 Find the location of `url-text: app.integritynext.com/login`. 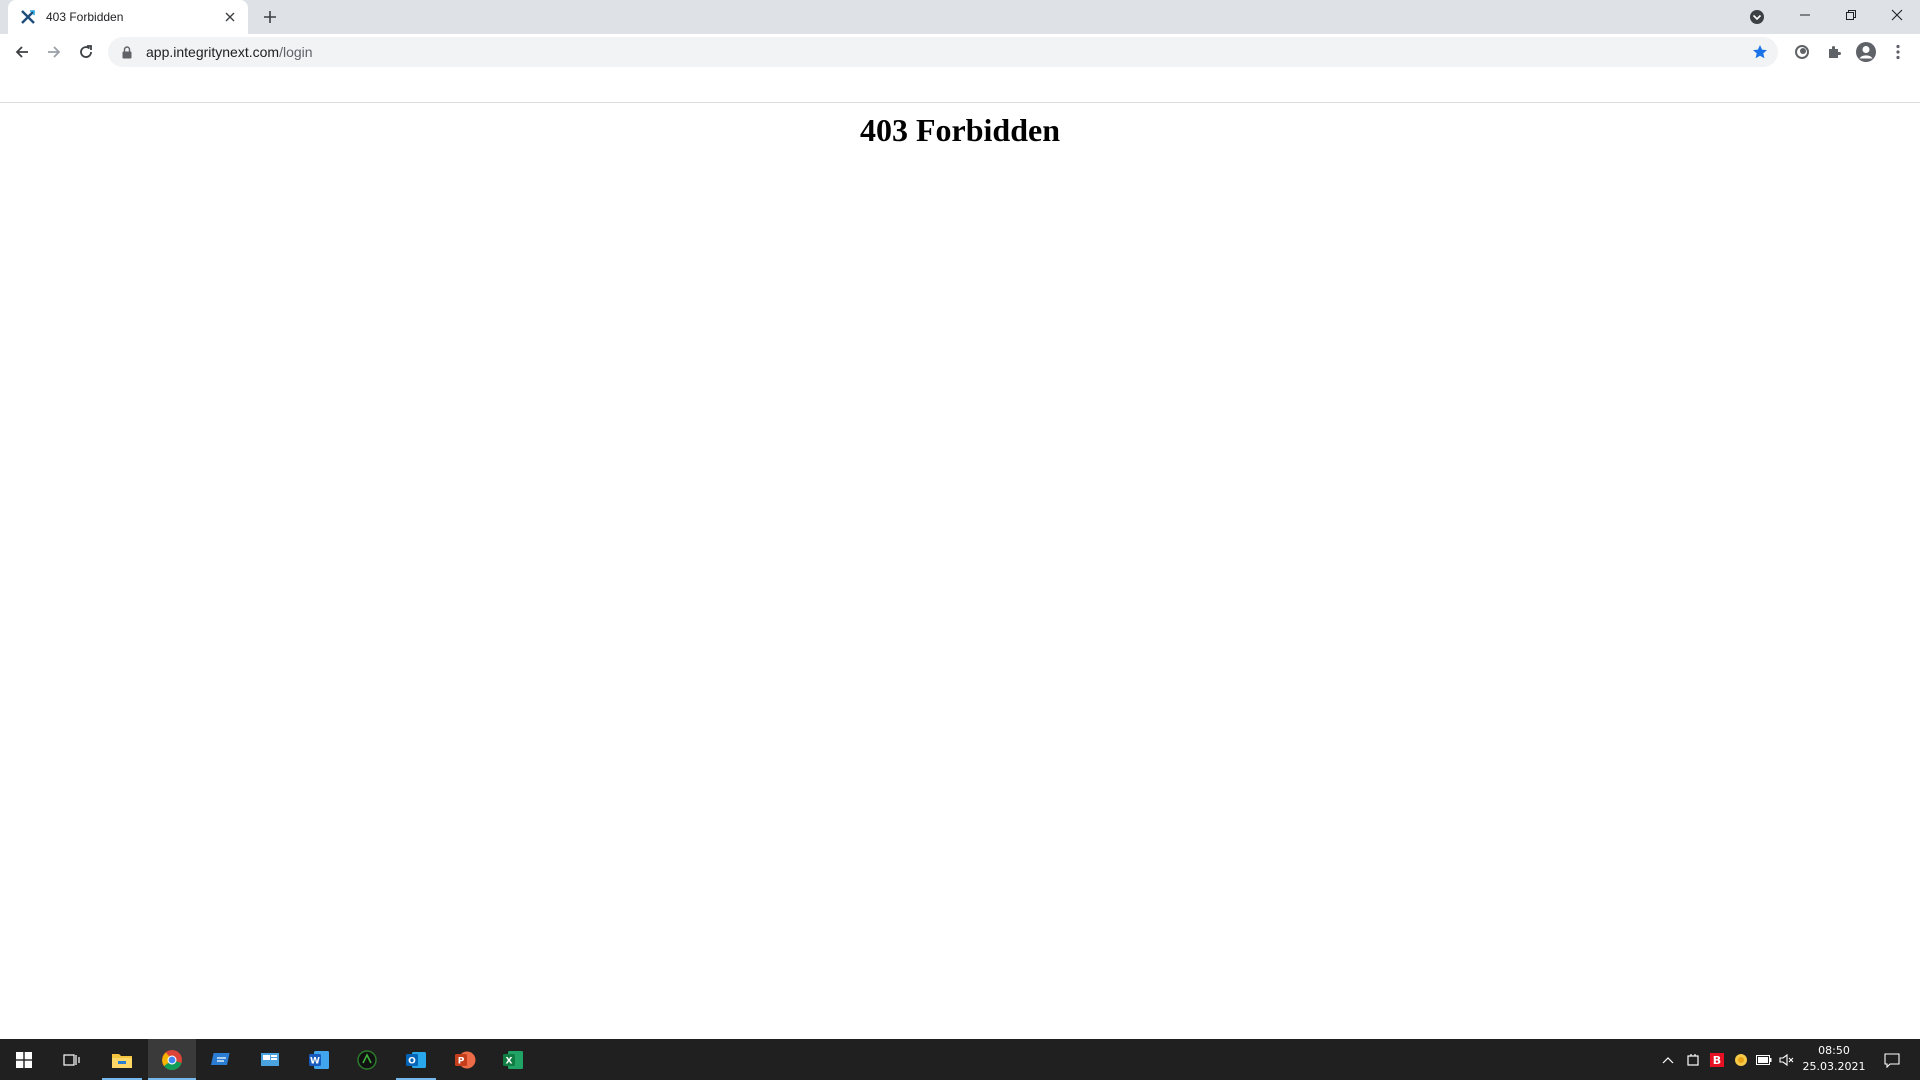

url-text: app.integritynext.com/login is located at coordinates (229, 52).